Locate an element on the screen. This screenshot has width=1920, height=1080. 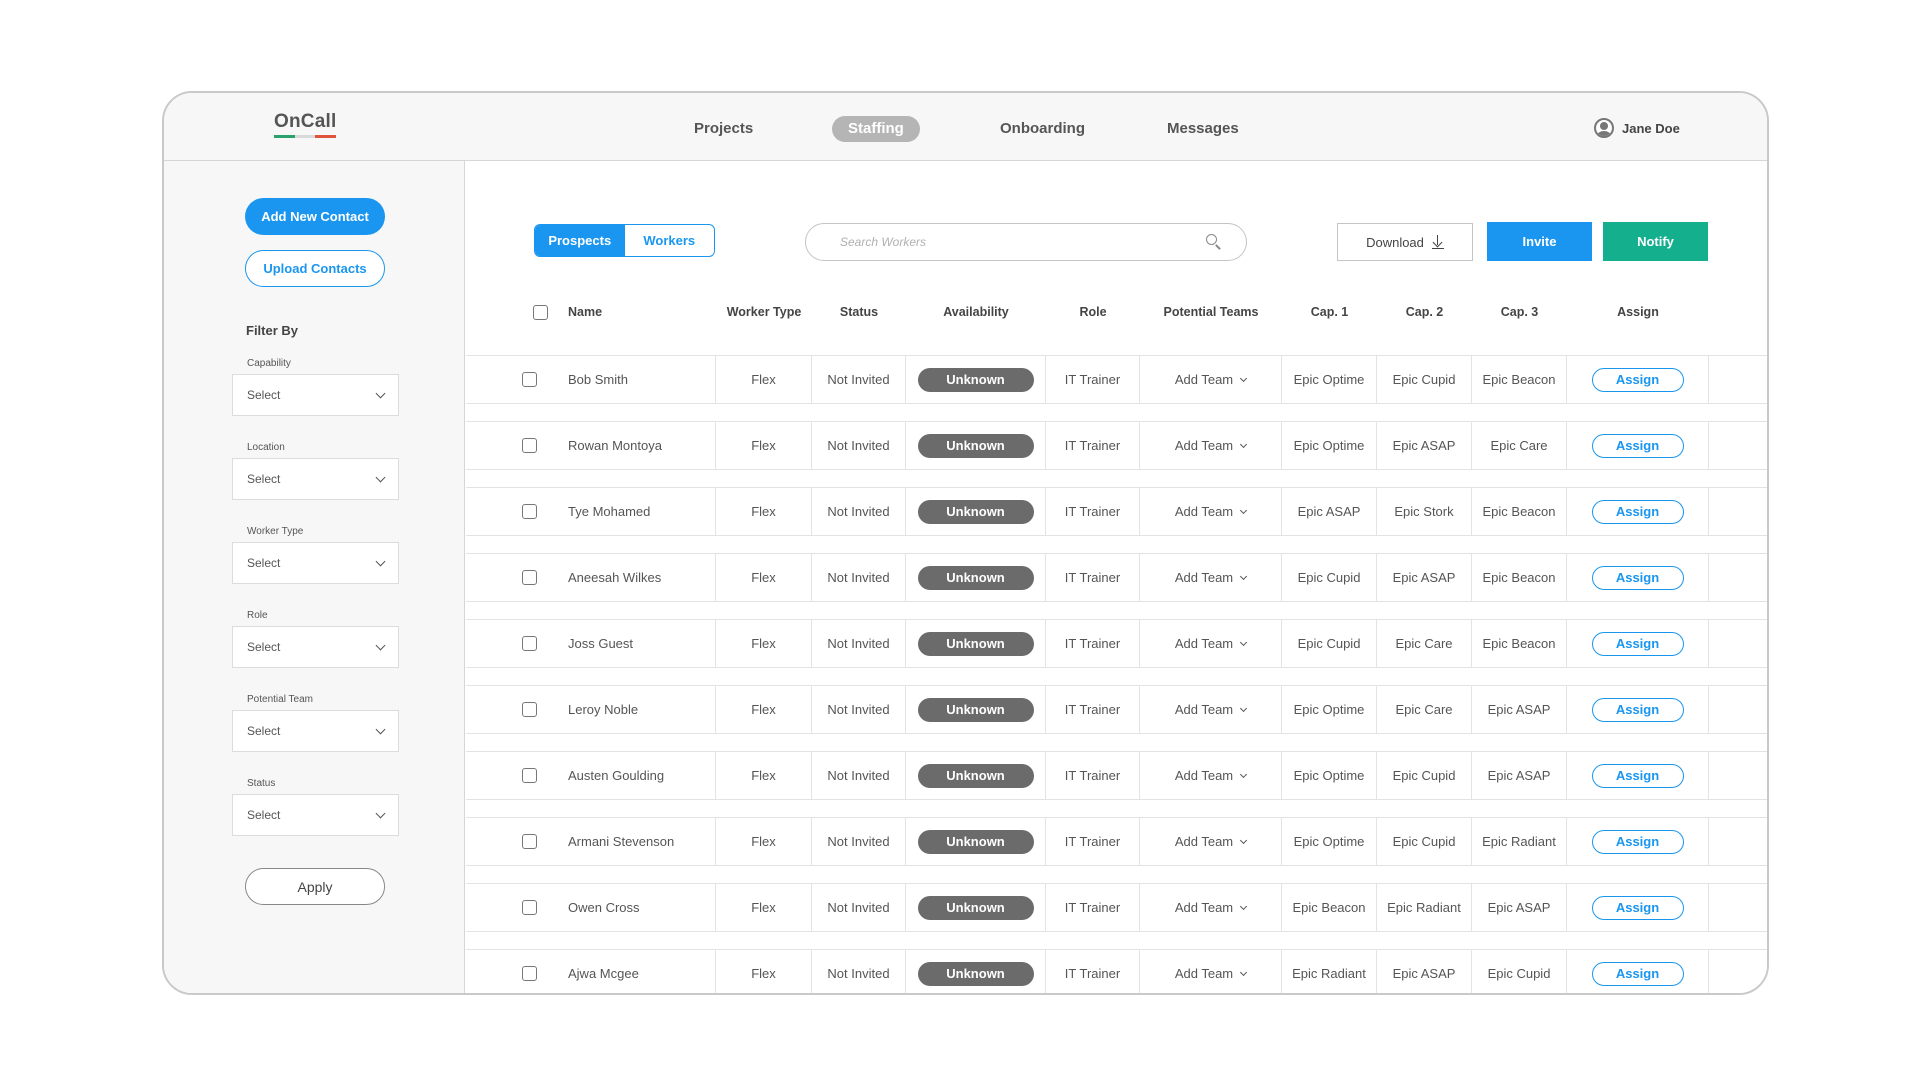
download-button: Download is located at coordinates (1405, 242).